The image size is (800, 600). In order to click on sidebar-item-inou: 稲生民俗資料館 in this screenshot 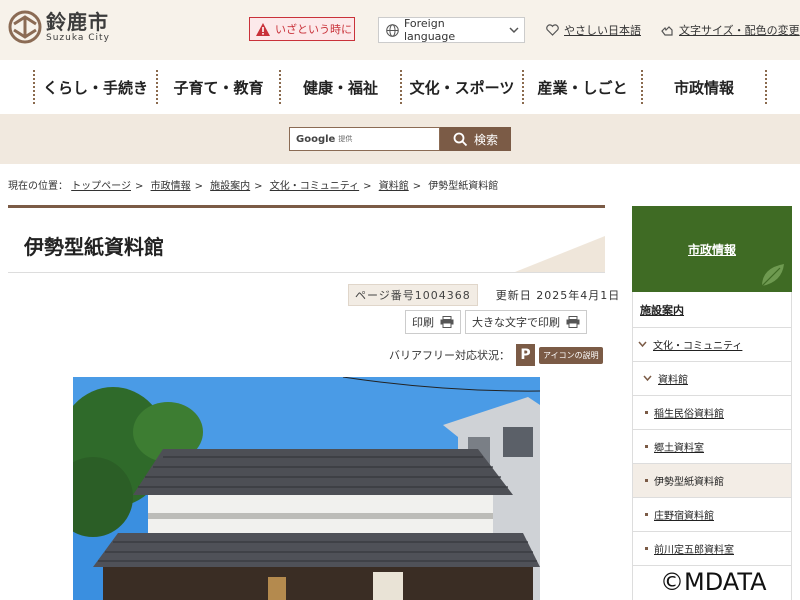, I will do `click(712, 413)`.